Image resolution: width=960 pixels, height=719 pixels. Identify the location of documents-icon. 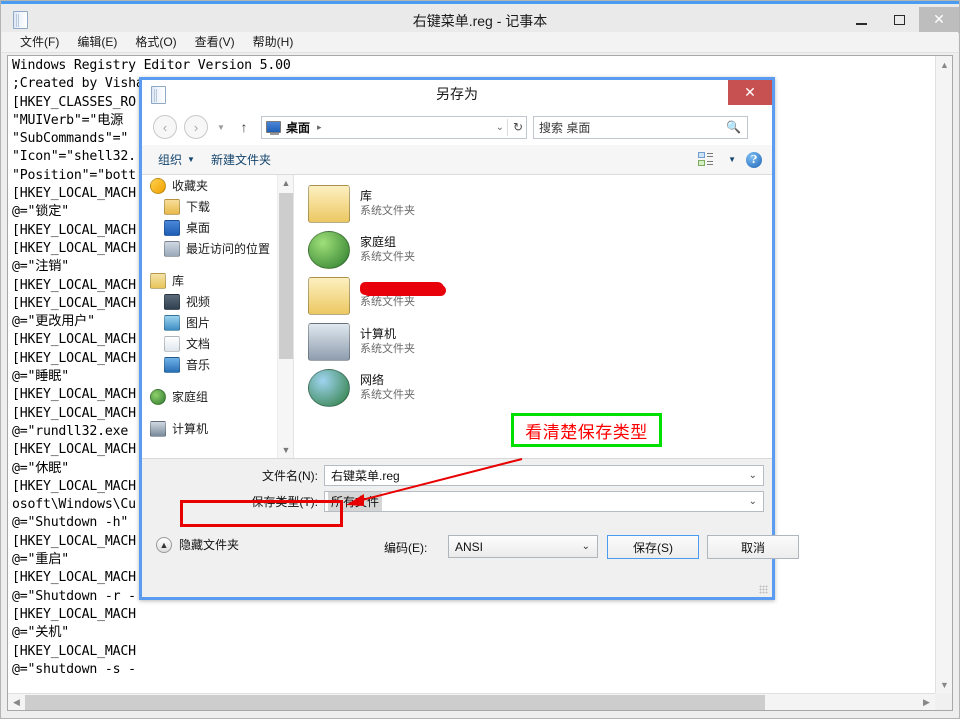
(172, 343).